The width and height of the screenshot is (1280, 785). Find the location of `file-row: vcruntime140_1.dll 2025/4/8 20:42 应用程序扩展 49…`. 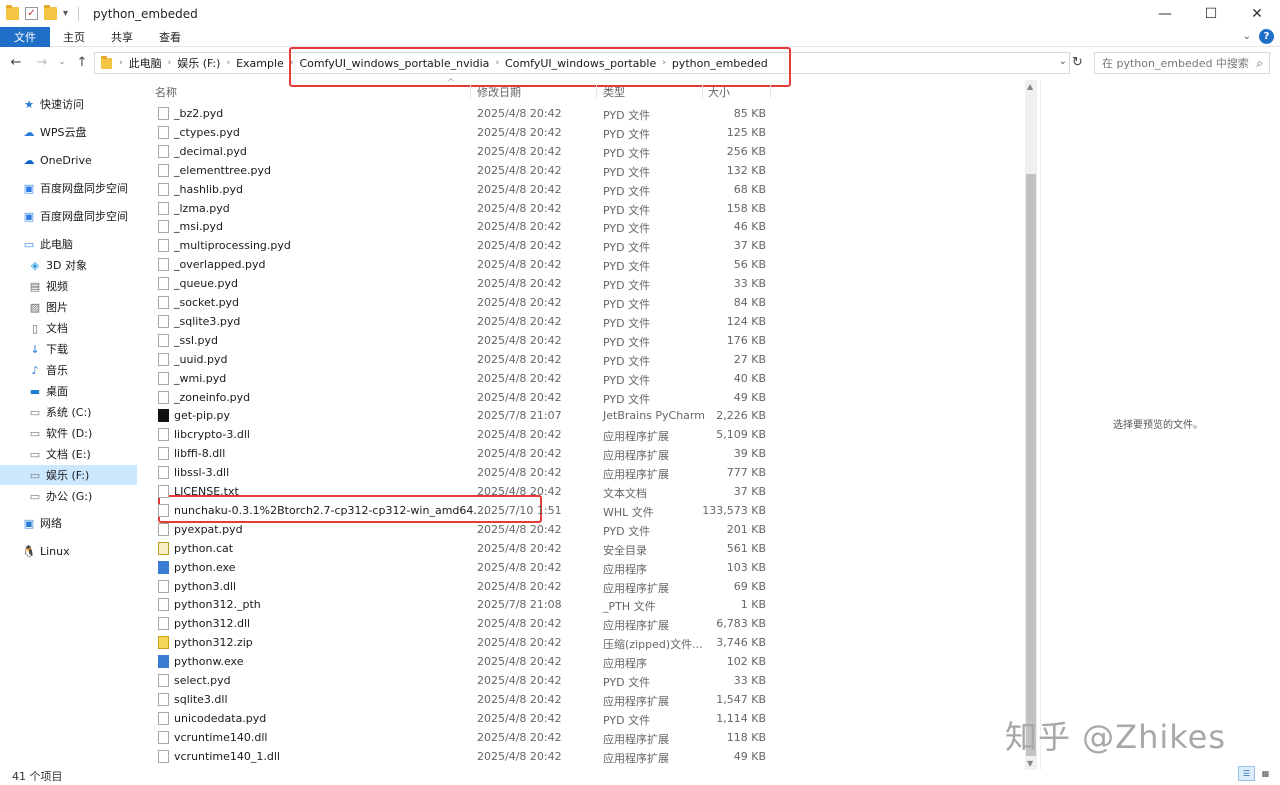

file-row: vcruntime140_1.dll 2025/4/8 20:42 应用程序扩展 49… is located at coordinates (470, 756).